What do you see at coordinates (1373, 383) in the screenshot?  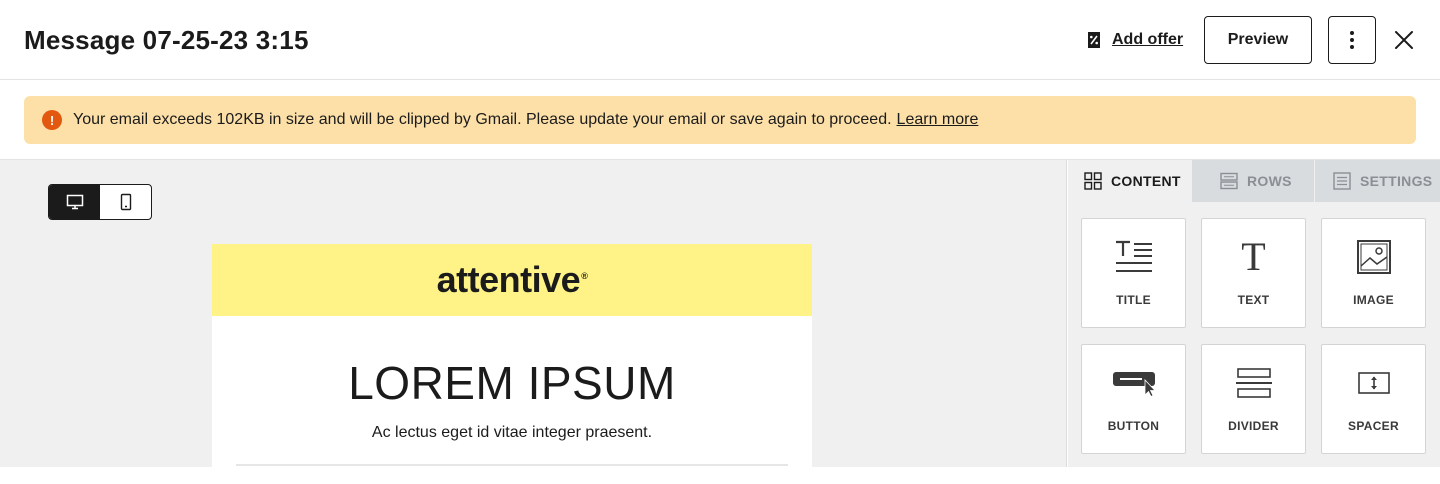 I see `spacer-icon` at bounding box center [1373, 383].